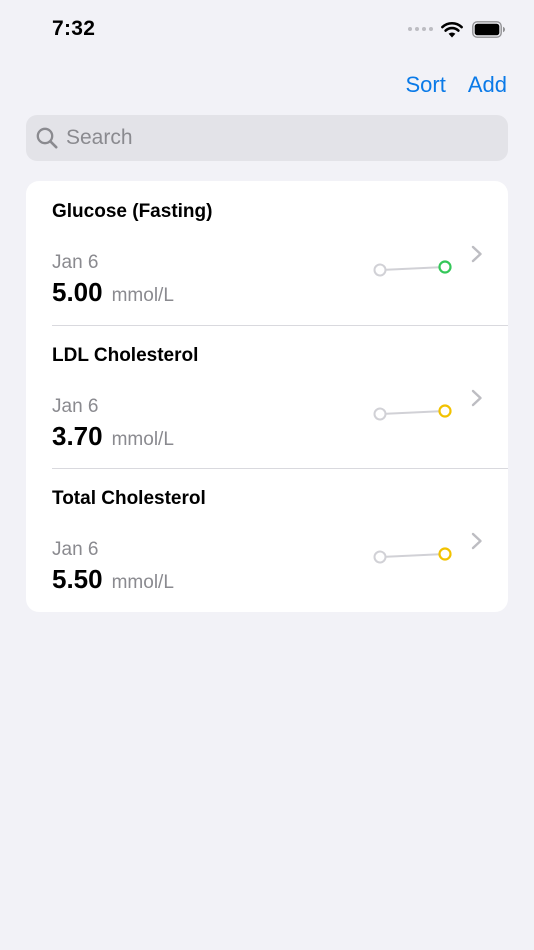 The image size is (534, 950). Describe the element at coordinates (267, 29) in the screenshot. I see `status-bar: 7:32` at that location.